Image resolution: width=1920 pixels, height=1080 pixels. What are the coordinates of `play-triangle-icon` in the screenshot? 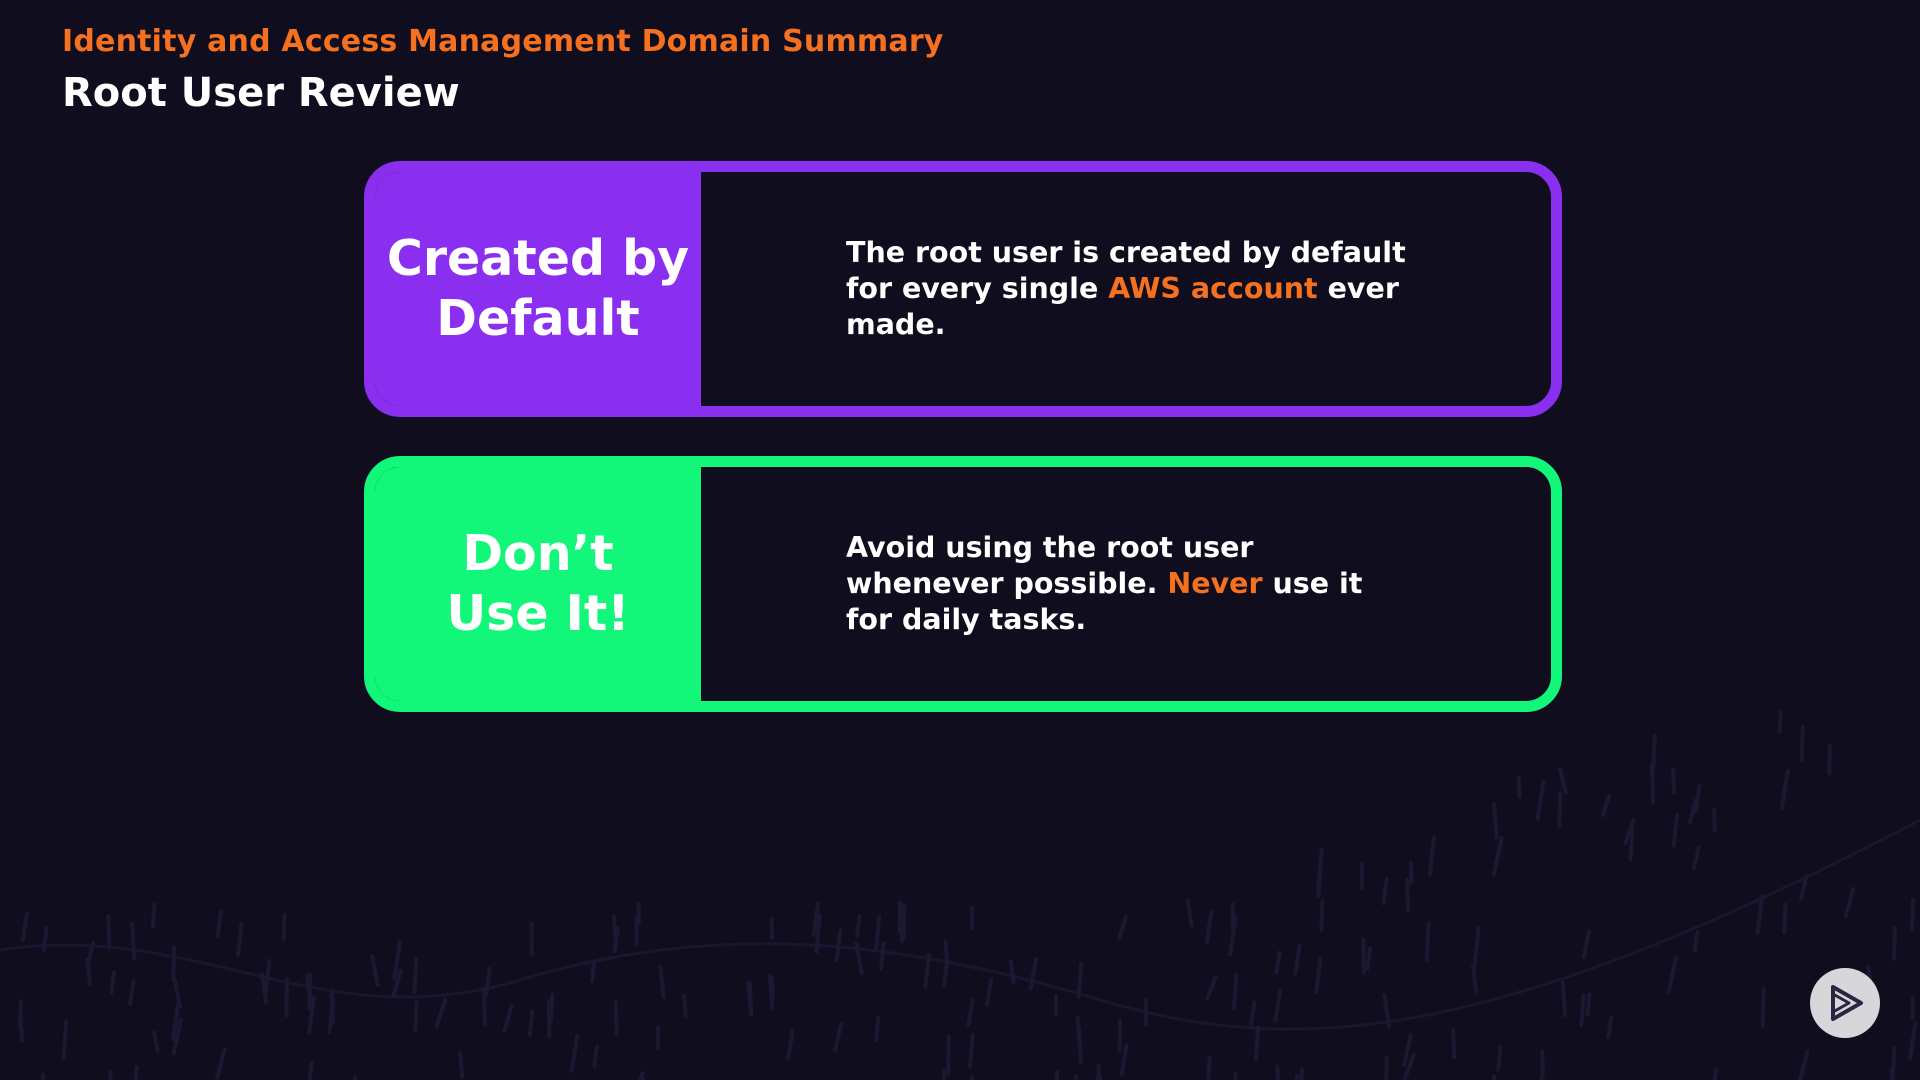 It's located at (1847, 1003).